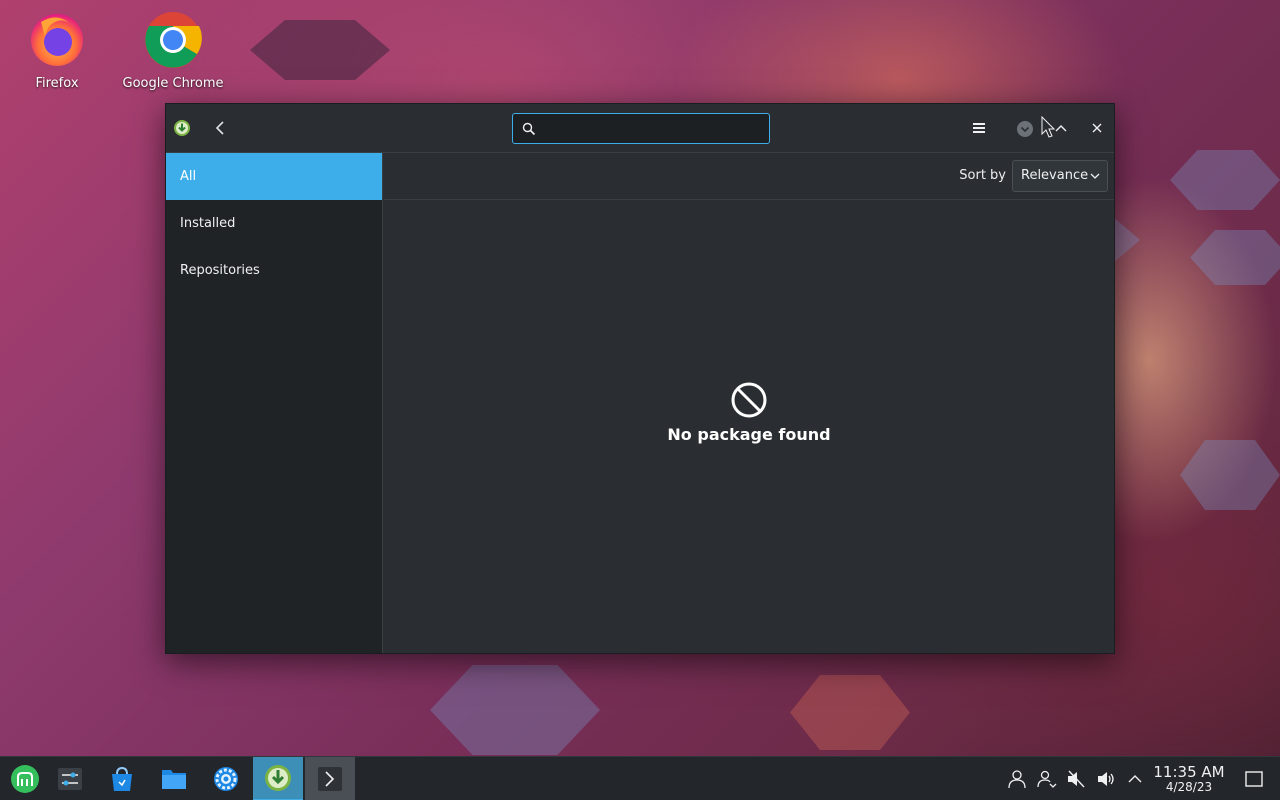 The image size is (1280, 800). I want to click on search-icon, so click(529, 129).